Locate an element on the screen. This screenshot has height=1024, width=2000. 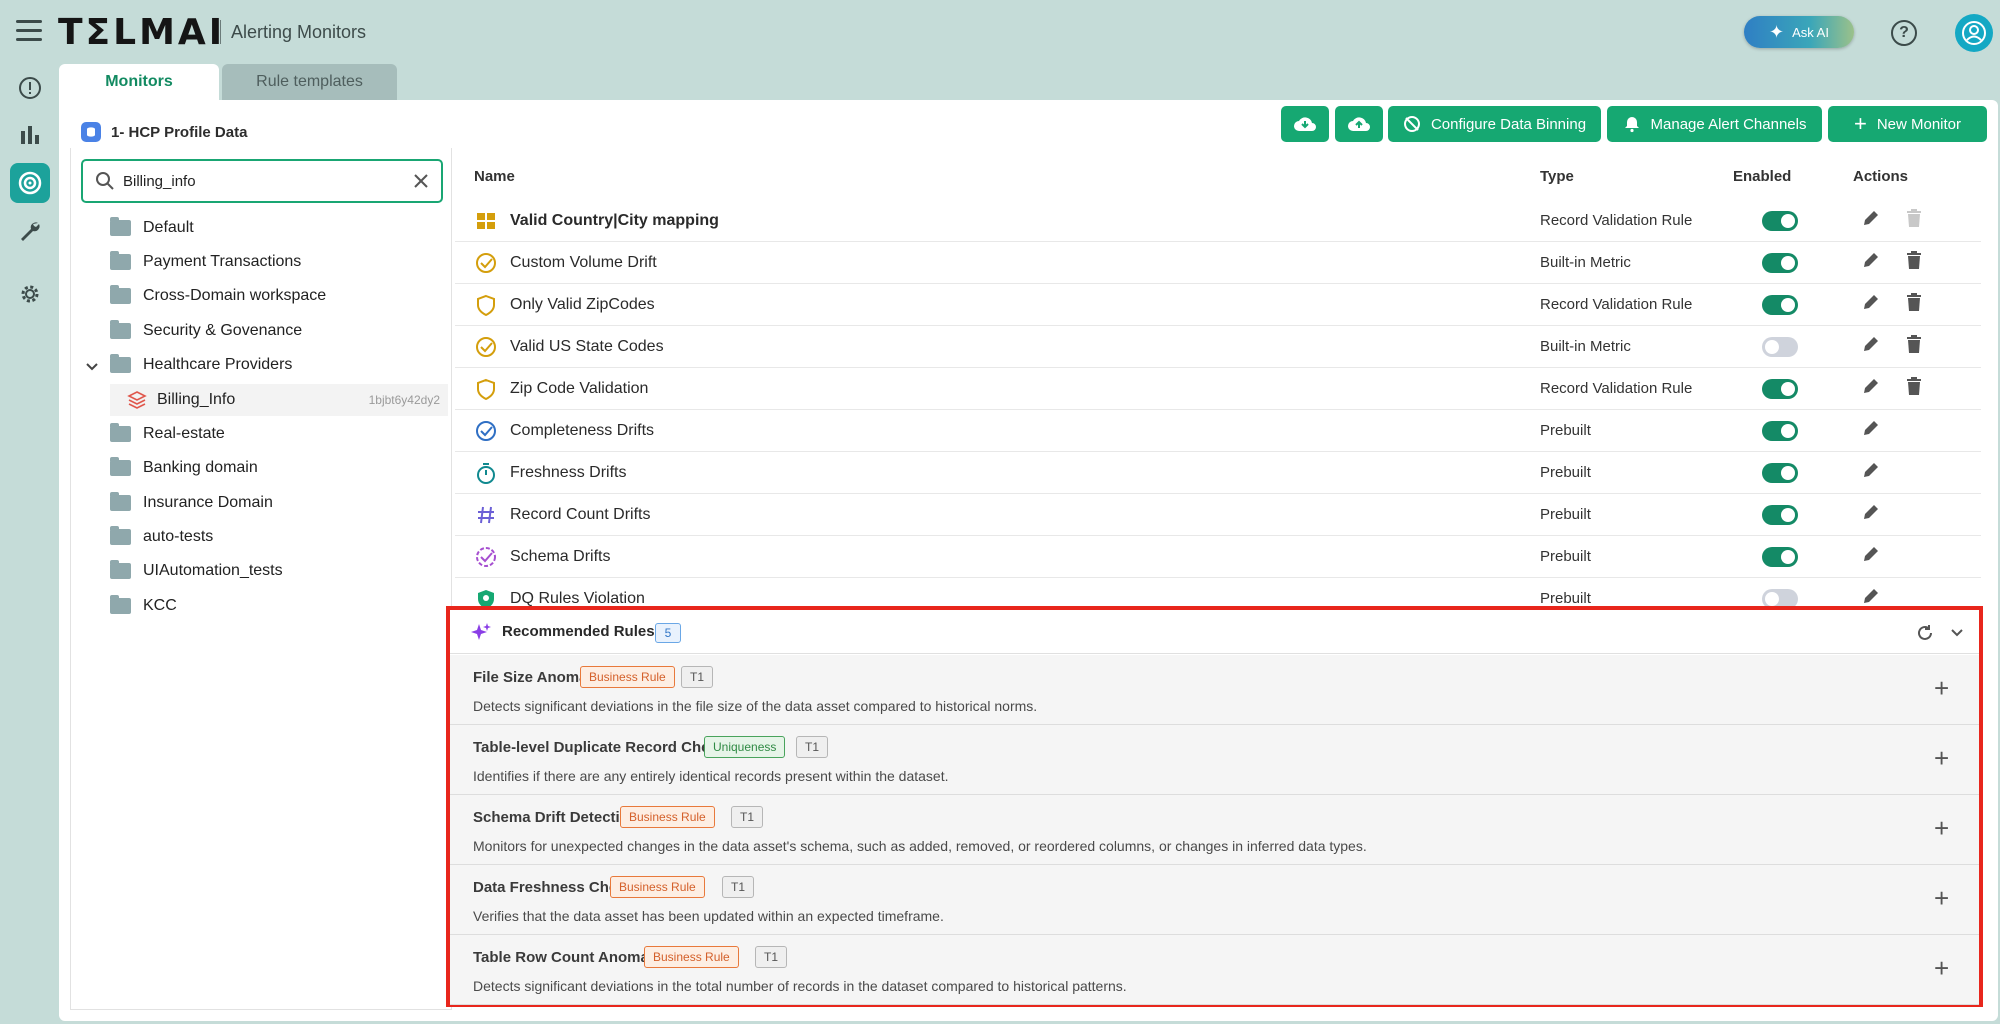
monitor-name: Freshness Drifts is located at coordinates (568, 473).